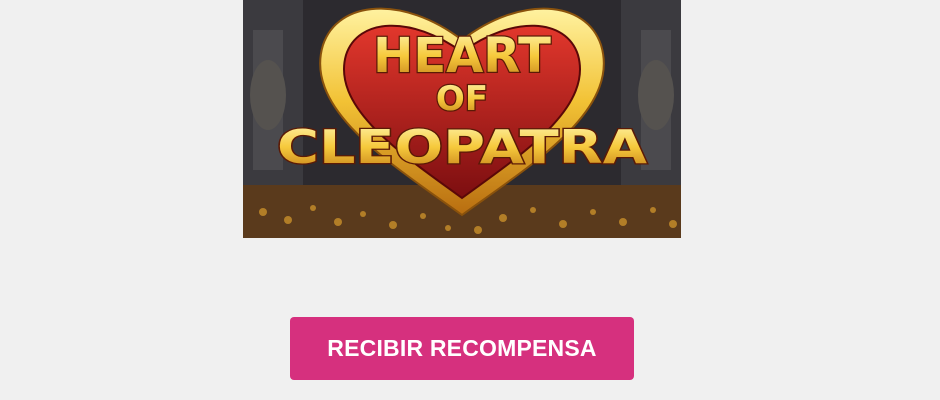 Image resolution: width=940 pixels, height=400 pixels. I want to click on banner-title-line2: OF, so click(462, 99).